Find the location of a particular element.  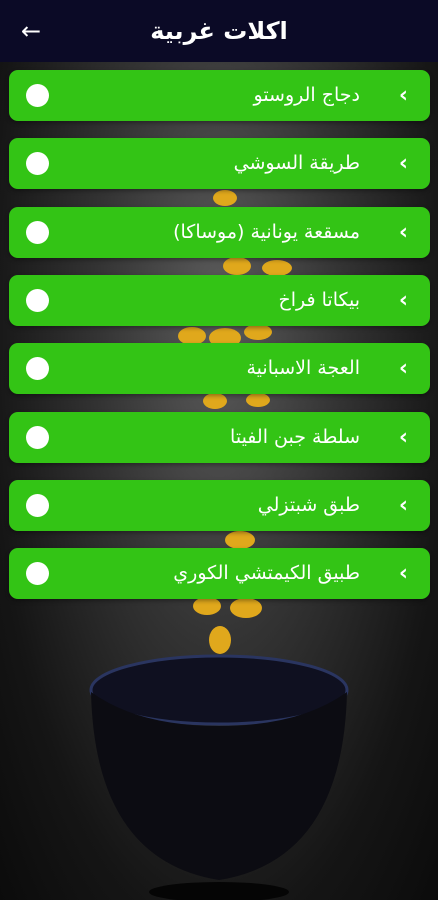

page-title: اكلات غربية is located at coordinates (219, 31).